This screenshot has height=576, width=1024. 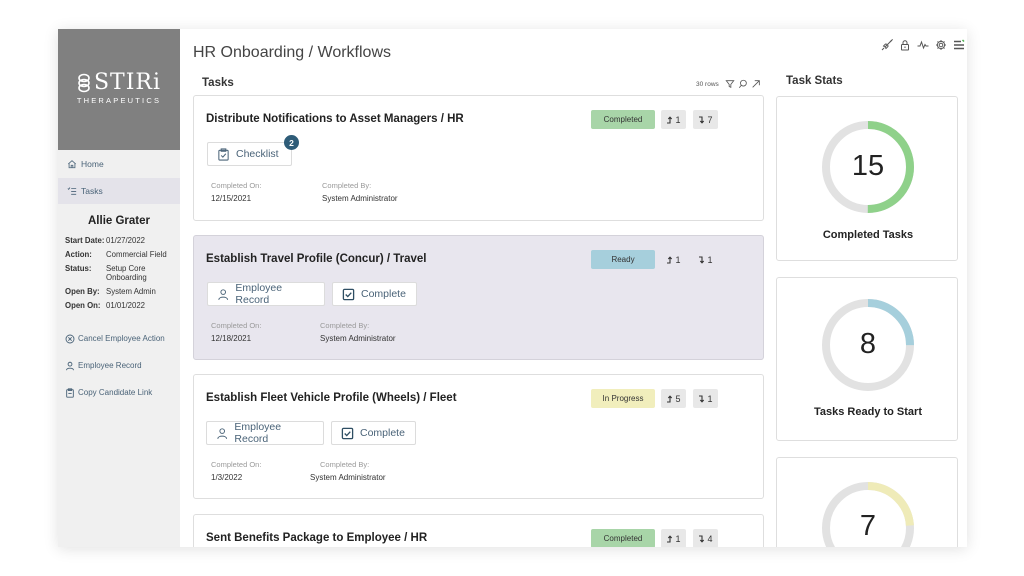 I want to click on completed-on: Completed On: 12/18/2021, so click(x=236, y=332).